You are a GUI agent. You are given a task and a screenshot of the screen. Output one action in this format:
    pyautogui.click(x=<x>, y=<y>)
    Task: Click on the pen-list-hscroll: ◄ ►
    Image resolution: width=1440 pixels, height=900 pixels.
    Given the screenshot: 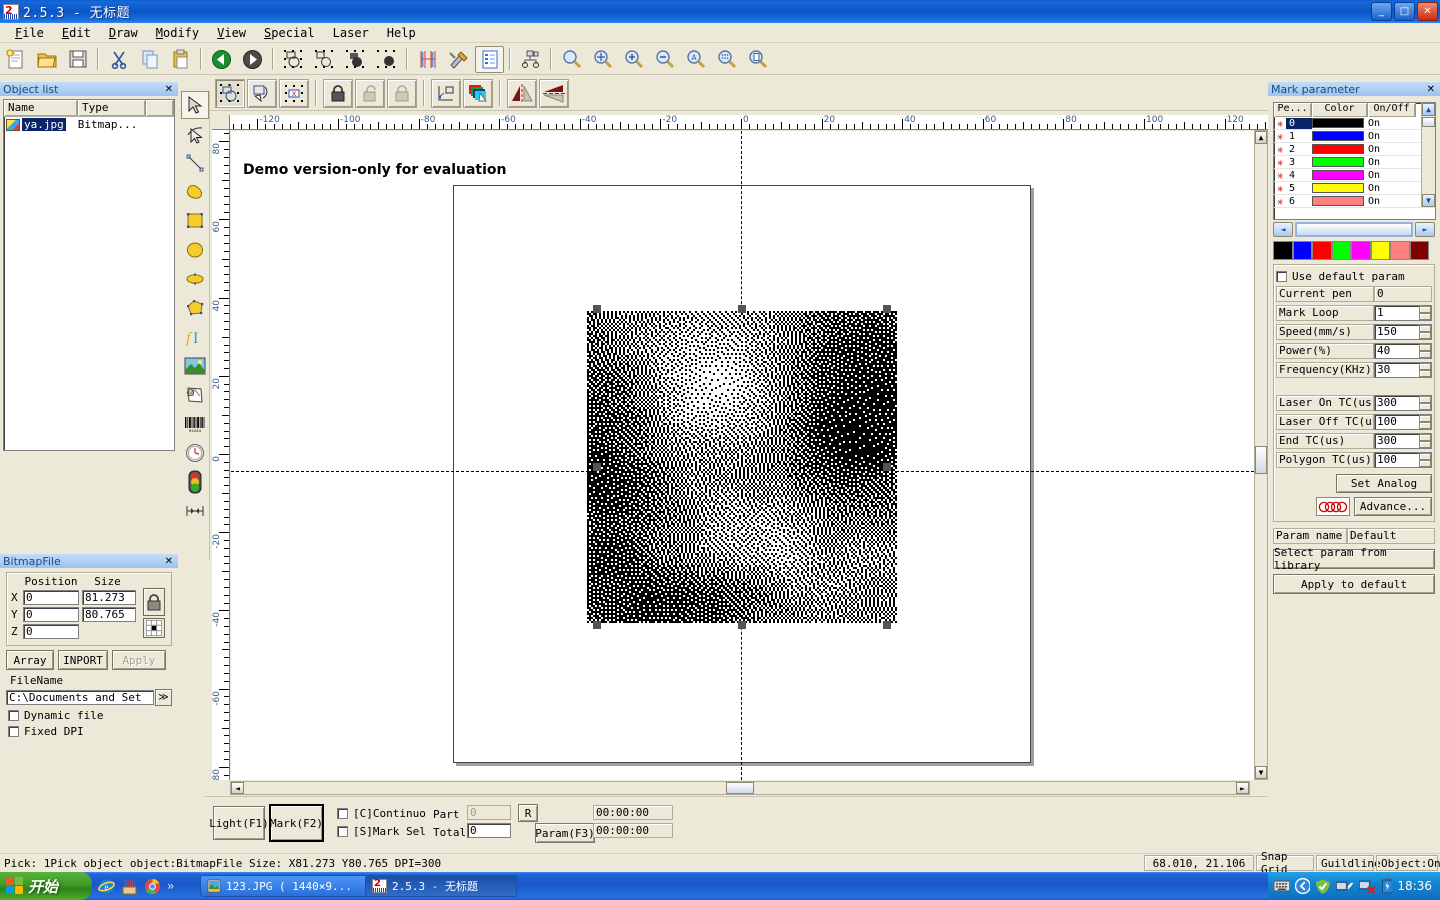 What is the action you would take?
    pyautogui.click(x=1354, y=229)
    